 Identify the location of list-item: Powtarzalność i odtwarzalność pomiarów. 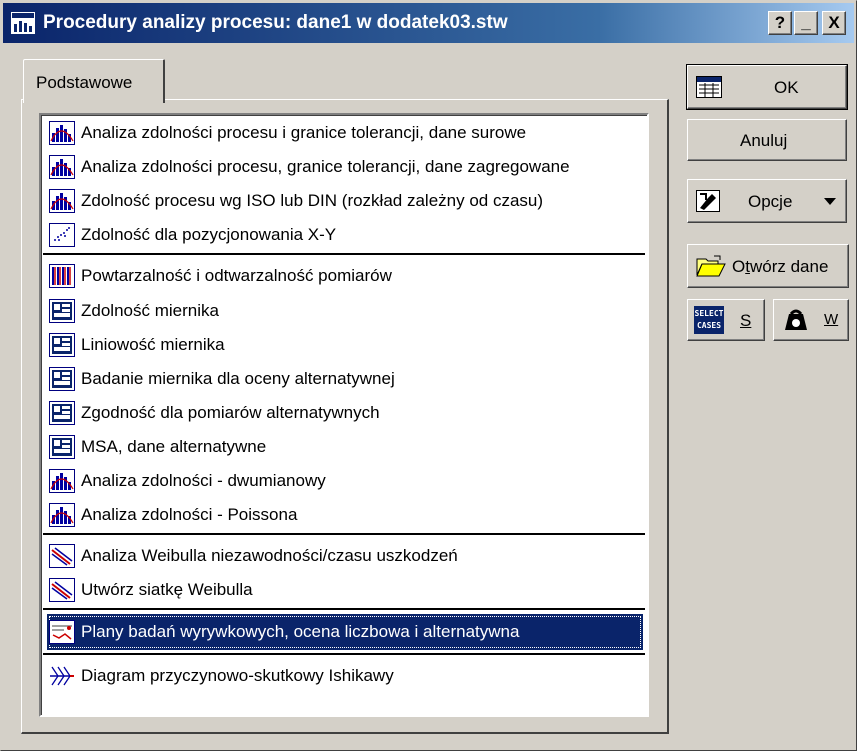
(345, 276).